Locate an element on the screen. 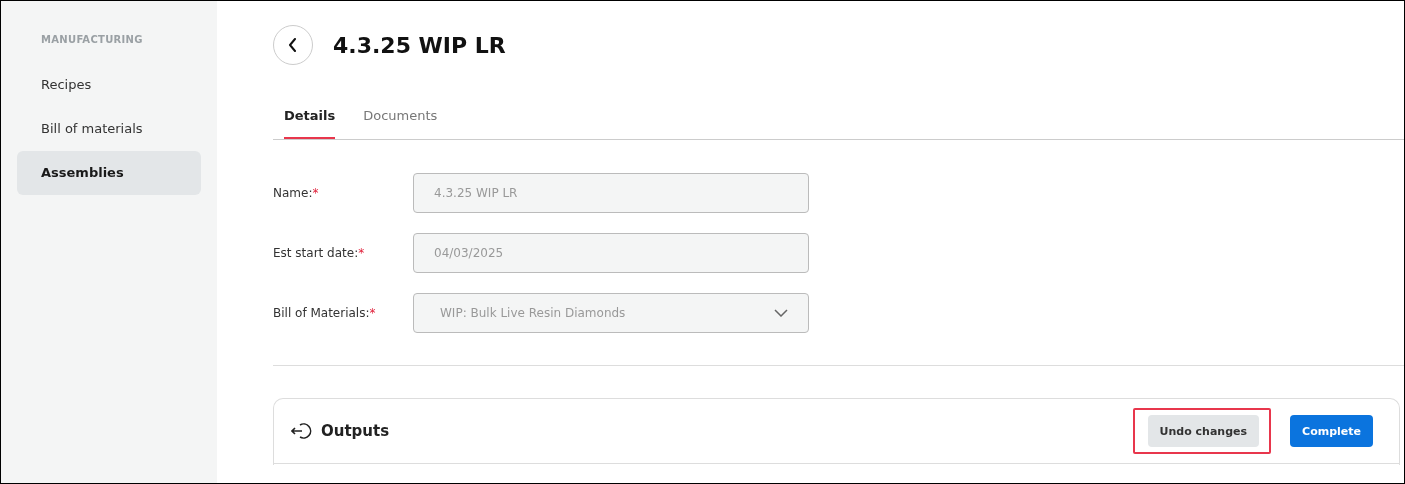 The image size is (1405, 484). page-title: 4.3.25 WIP LR is located at coordinates (419, 45).